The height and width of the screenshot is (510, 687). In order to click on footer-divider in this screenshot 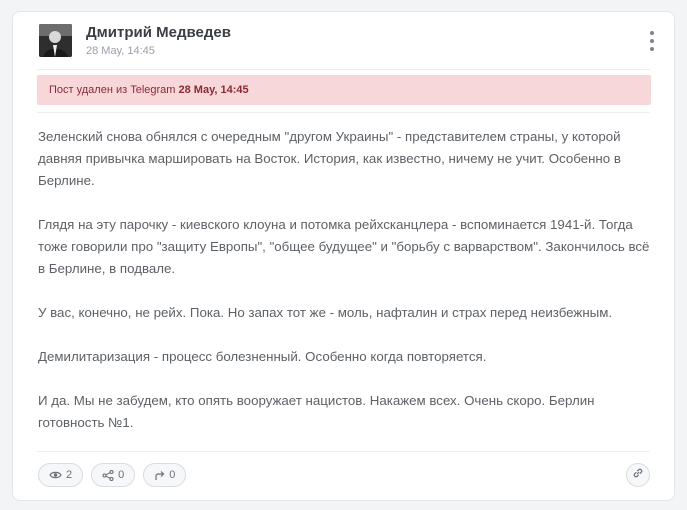, I will do `click(343, 451)`.